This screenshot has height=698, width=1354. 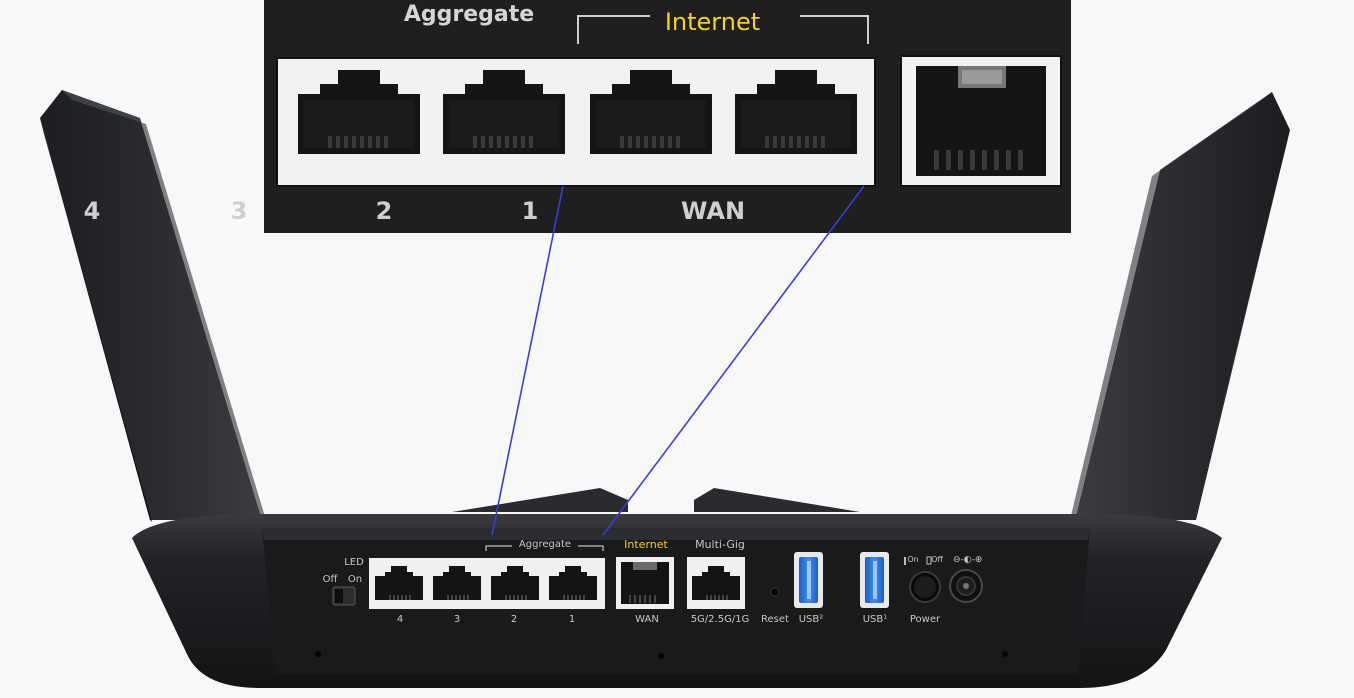 I want to click on panel-port-number-1: 1, so click(x=572, y=619).